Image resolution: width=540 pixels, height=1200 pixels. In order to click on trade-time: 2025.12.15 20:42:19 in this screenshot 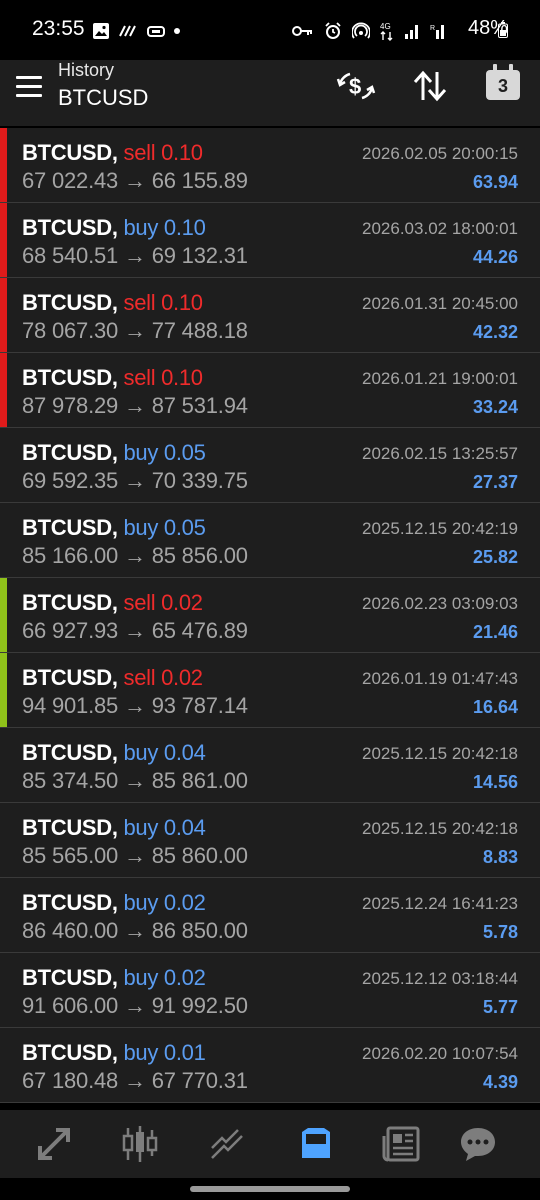, I will do `click(440, 528)`.